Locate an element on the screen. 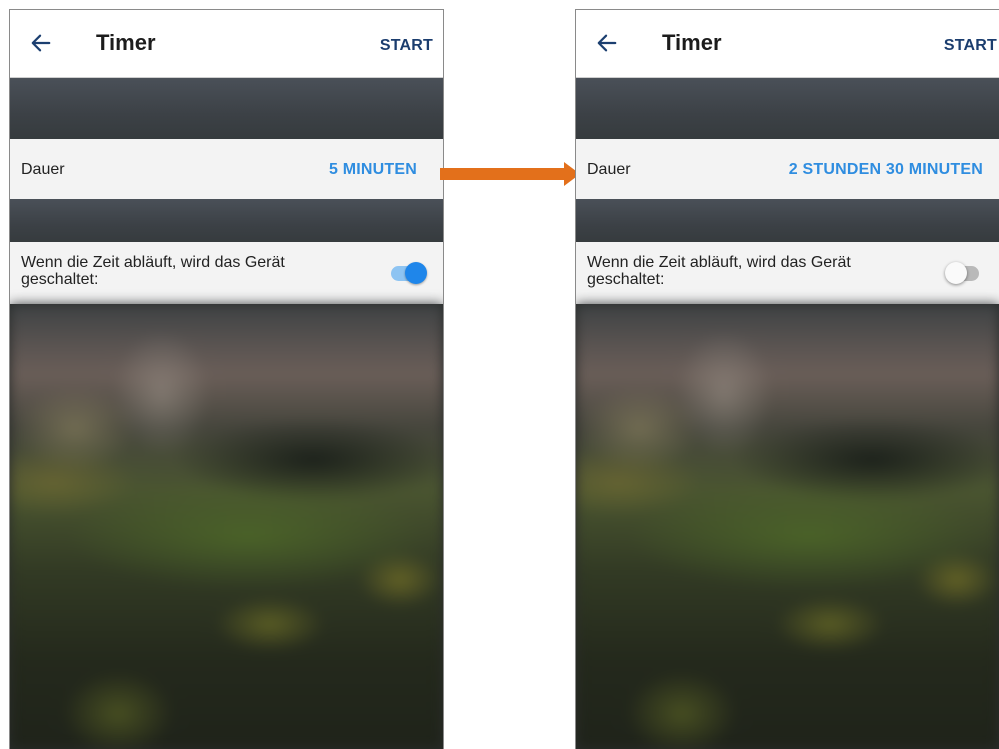  duration-value: 5 MINUTEN is located at coordinates (373, 170).